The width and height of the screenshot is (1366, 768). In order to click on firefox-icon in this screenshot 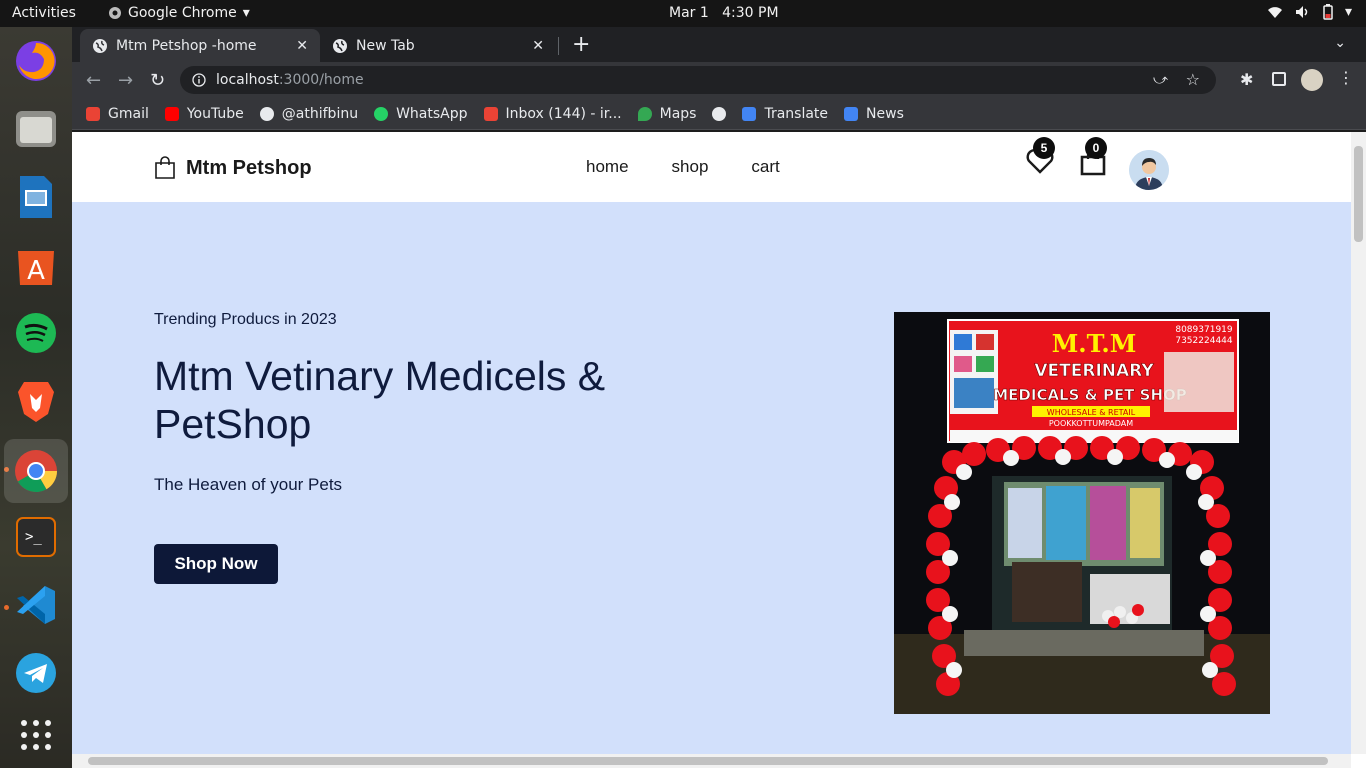, I will do `click(36, 61)`.